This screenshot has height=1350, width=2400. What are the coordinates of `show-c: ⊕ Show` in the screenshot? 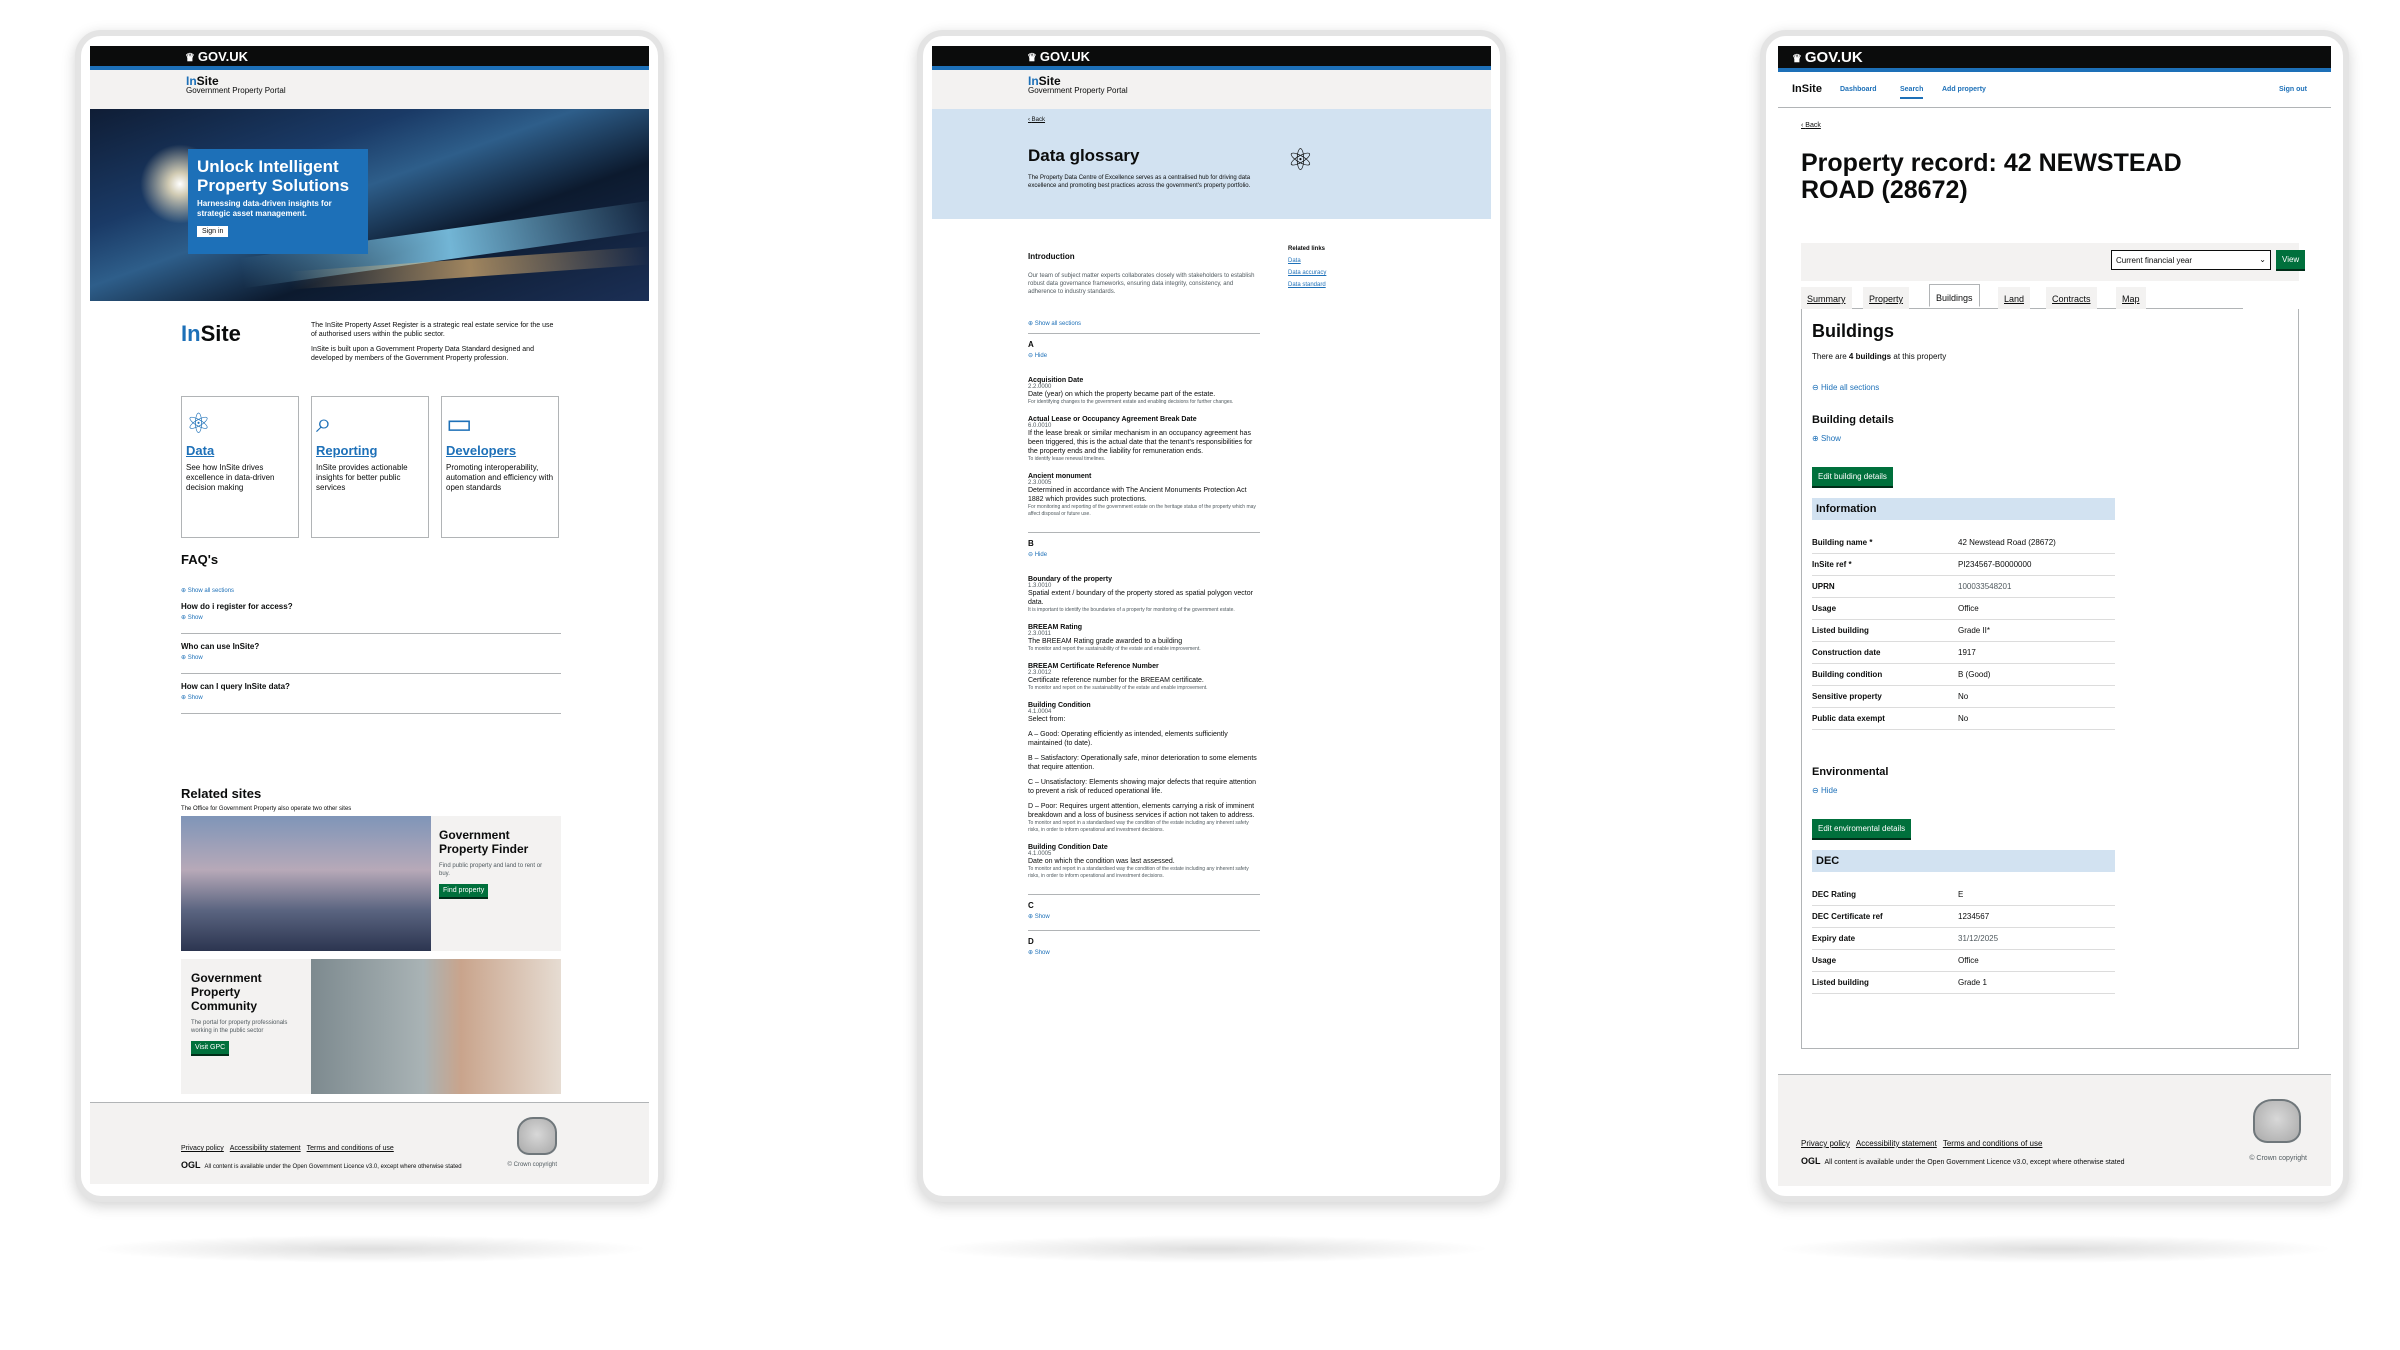 It's located at (1144, 916).